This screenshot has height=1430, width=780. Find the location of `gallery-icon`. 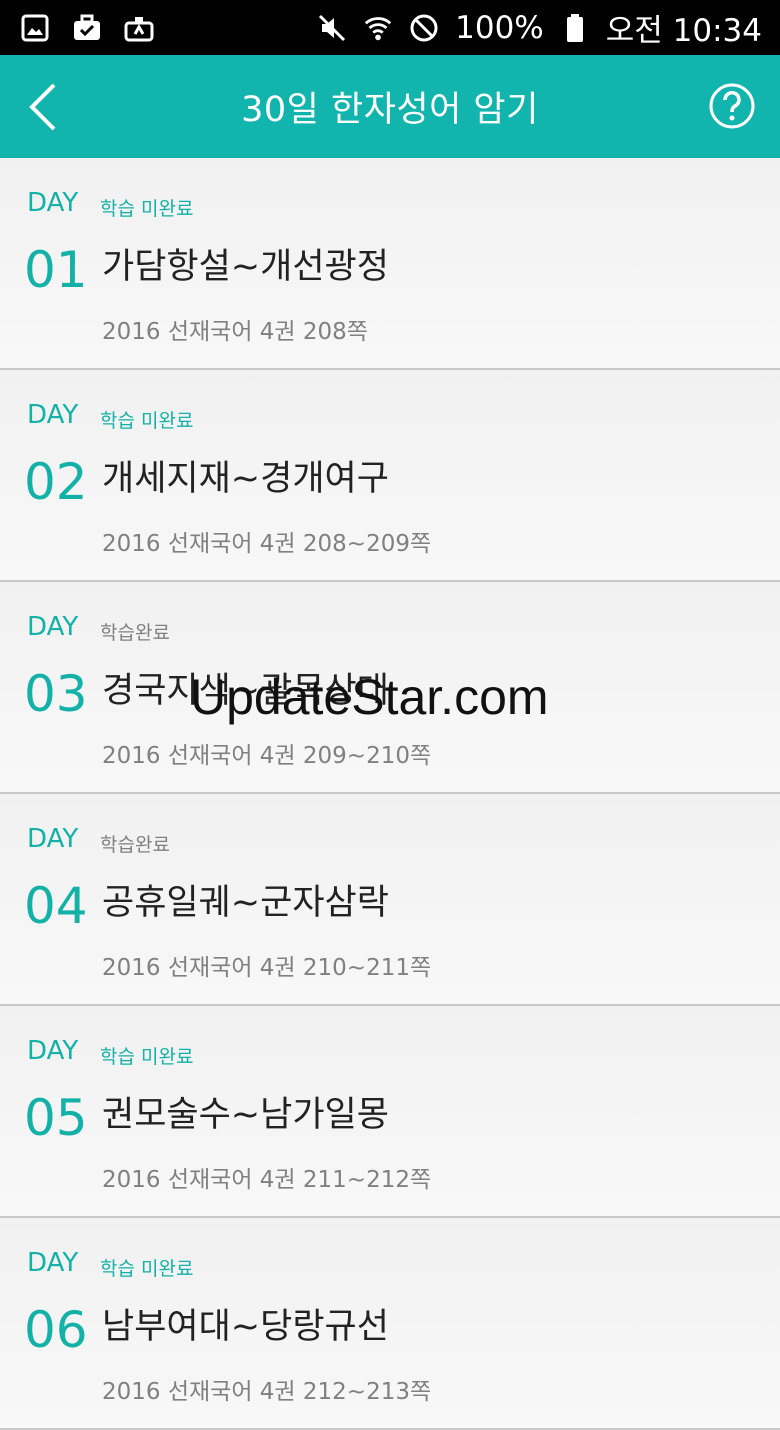

gallery-icon is located at coordinates (35, 28).